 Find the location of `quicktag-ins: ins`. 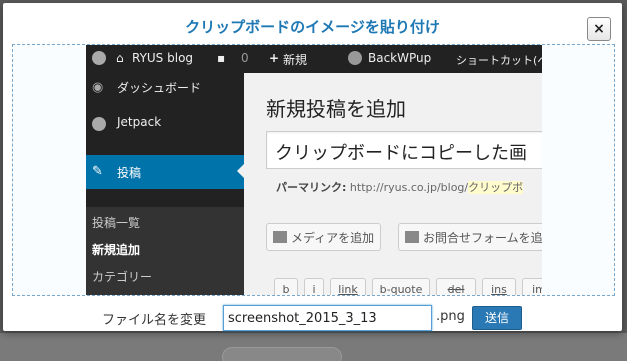

quicktag-ins: ins is located at coordinates (499, 286).